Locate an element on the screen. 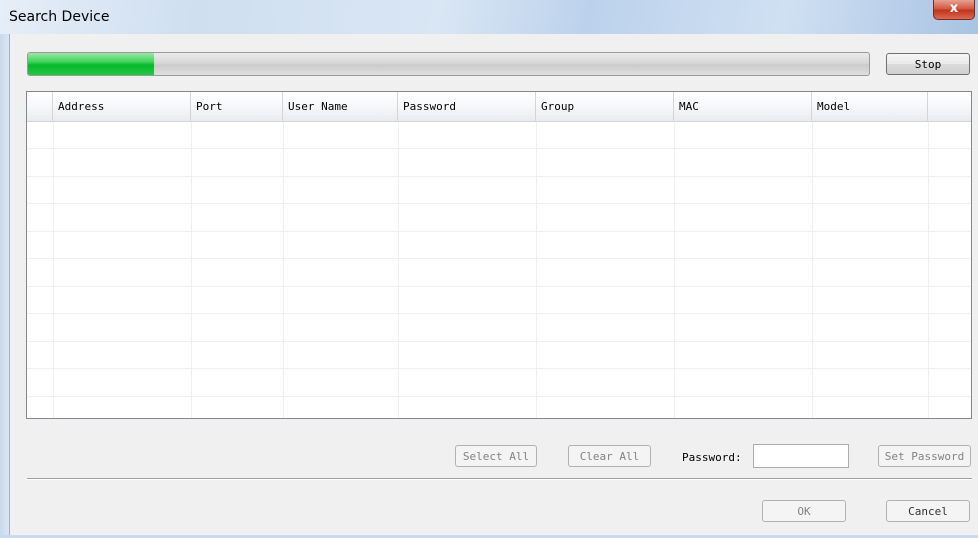  column-header-model: Model is located at coordinates (870, 106).